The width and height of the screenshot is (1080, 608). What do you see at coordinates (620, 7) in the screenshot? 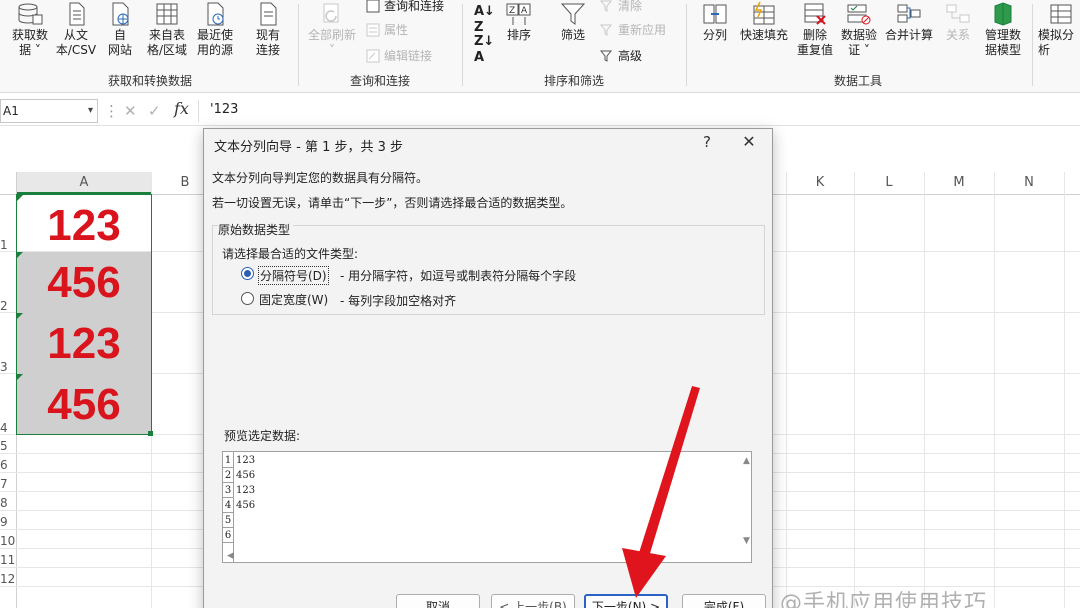
I see `clear-filter-button: 清除` at bounding box center [620, 7].